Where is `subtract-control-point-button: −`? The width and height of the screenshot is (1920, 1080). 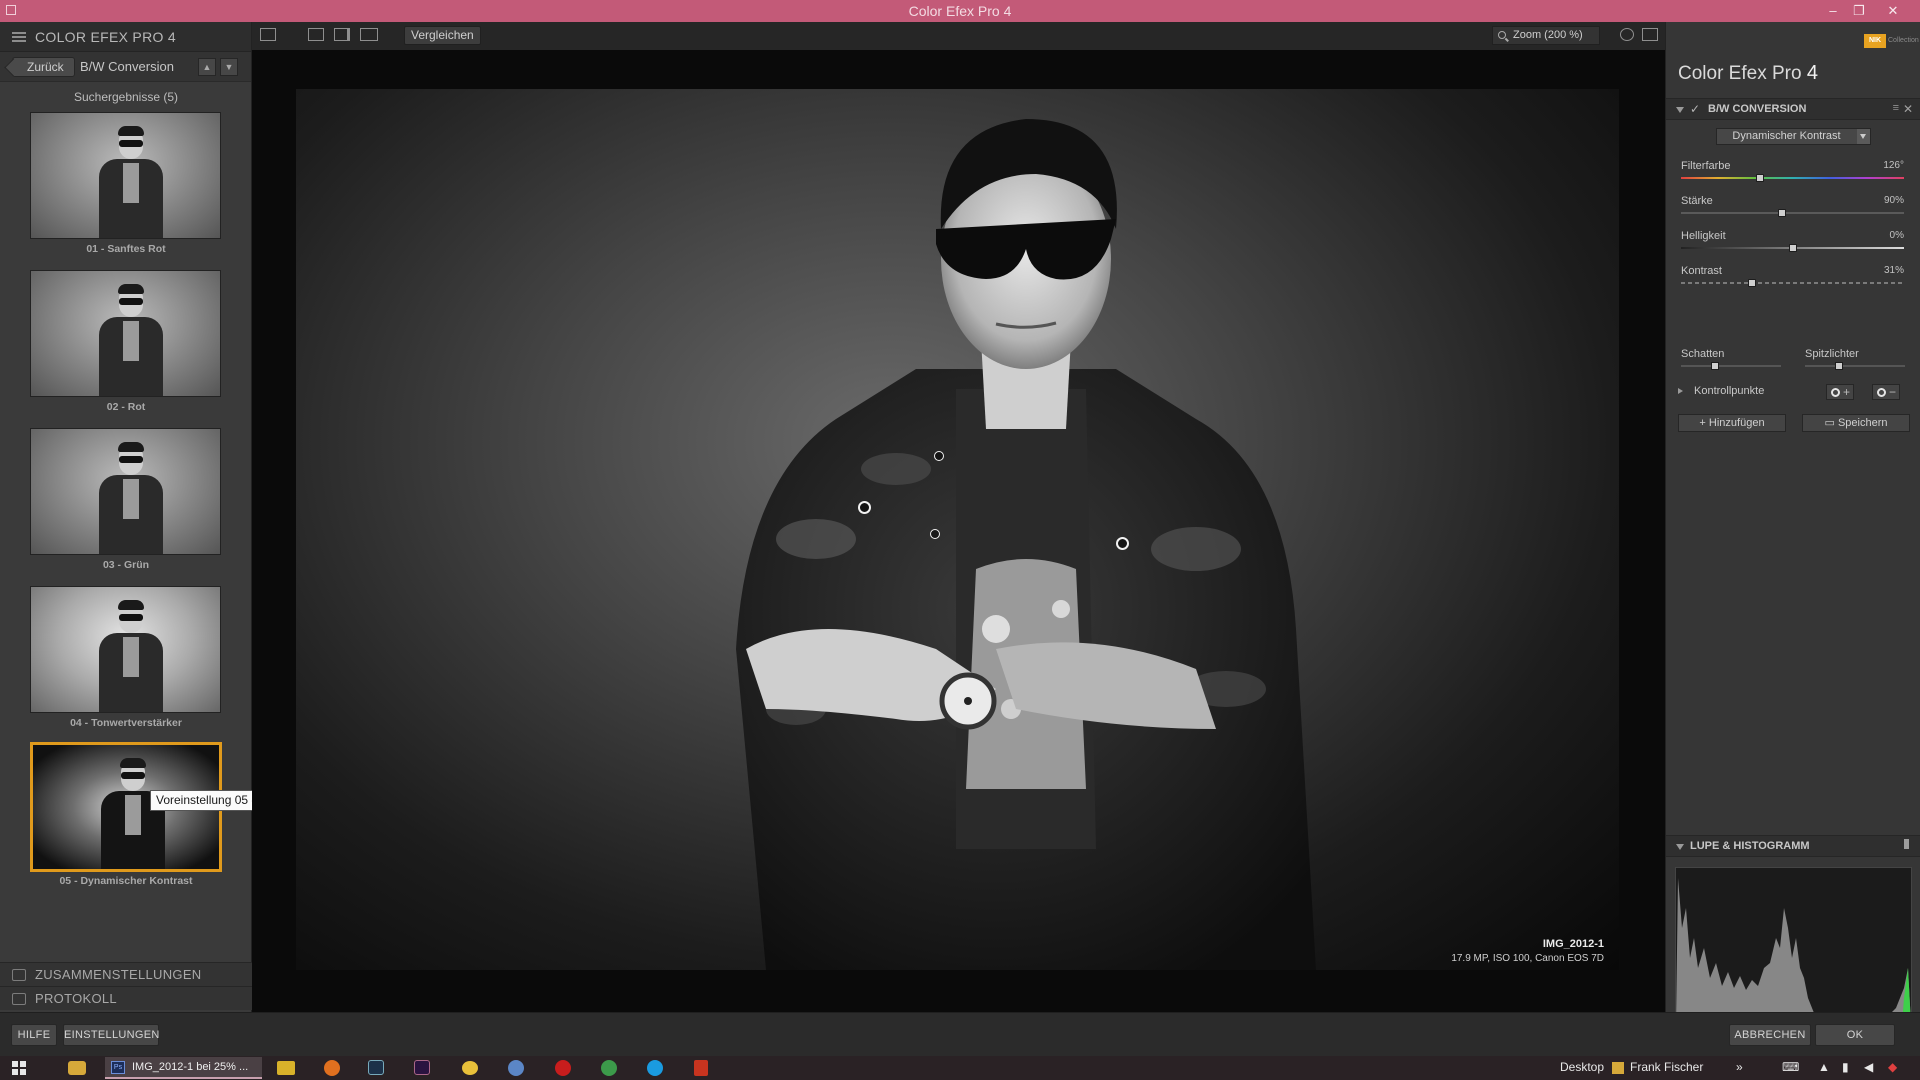 subtract-control-point-button: − is located at coordinates (1886, 392).